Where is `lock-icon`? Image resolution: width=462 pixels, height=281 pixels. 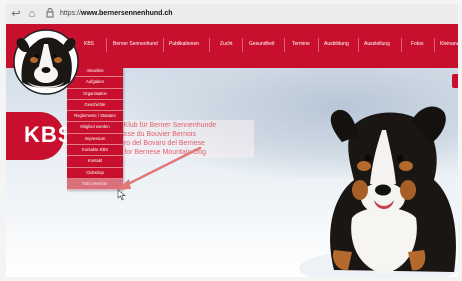 lock-icon is located at coordinates (50, 14).